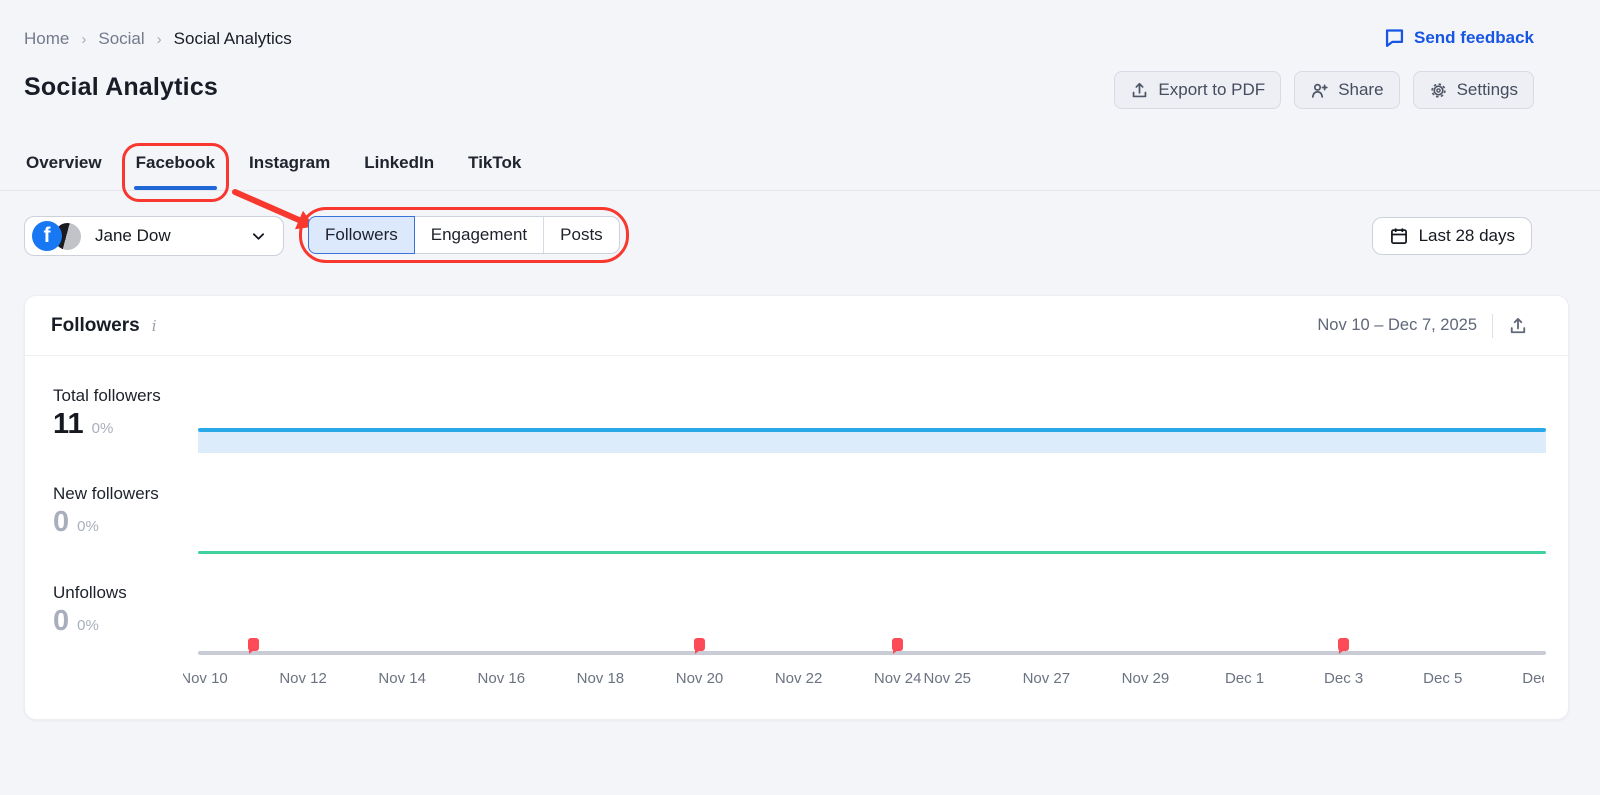  What do you see at coordinates (947, 678) in the screenshot?
I see `x-axis-tick: Nov 25` at bounding box center [947, 678].